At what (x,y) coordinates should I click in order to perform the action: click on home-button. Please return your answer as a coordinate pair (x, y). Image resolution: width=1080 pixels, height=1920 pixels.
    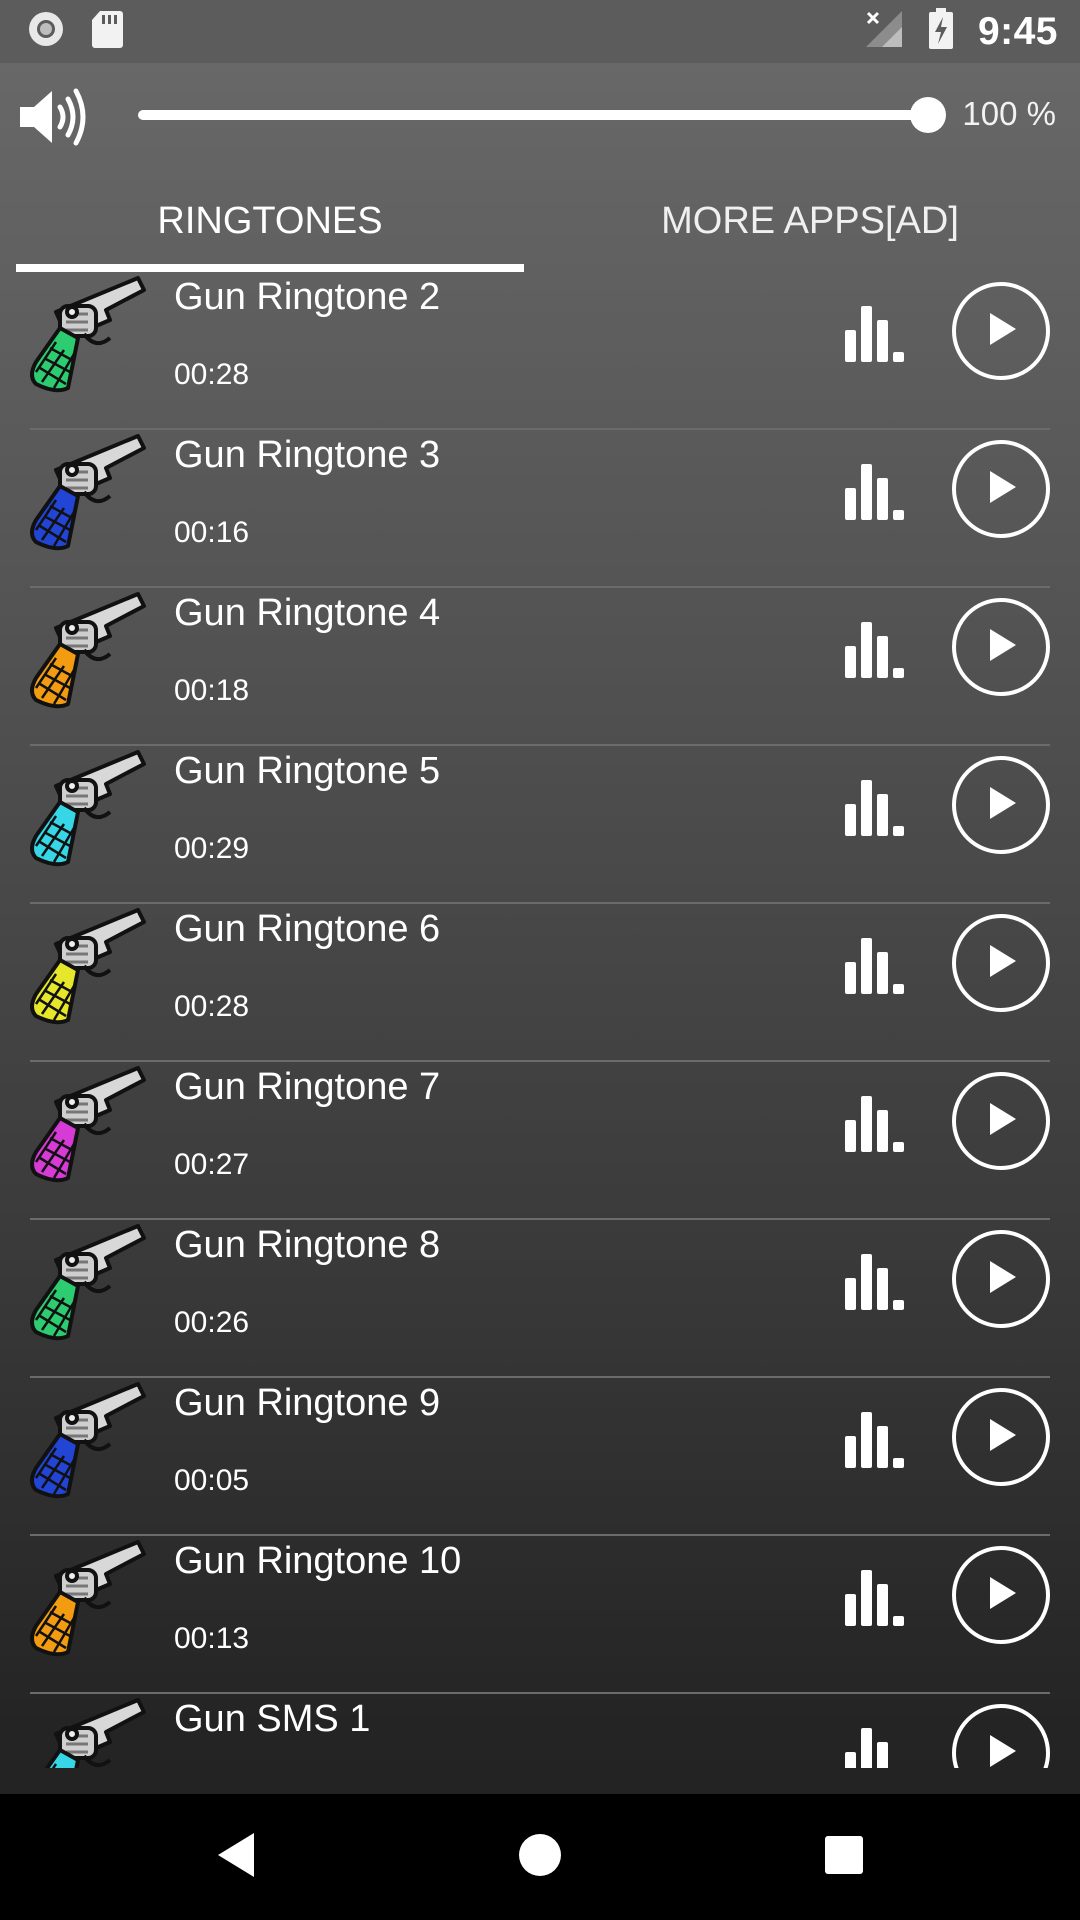
    Looking at the image, I should click on (540, 1857).